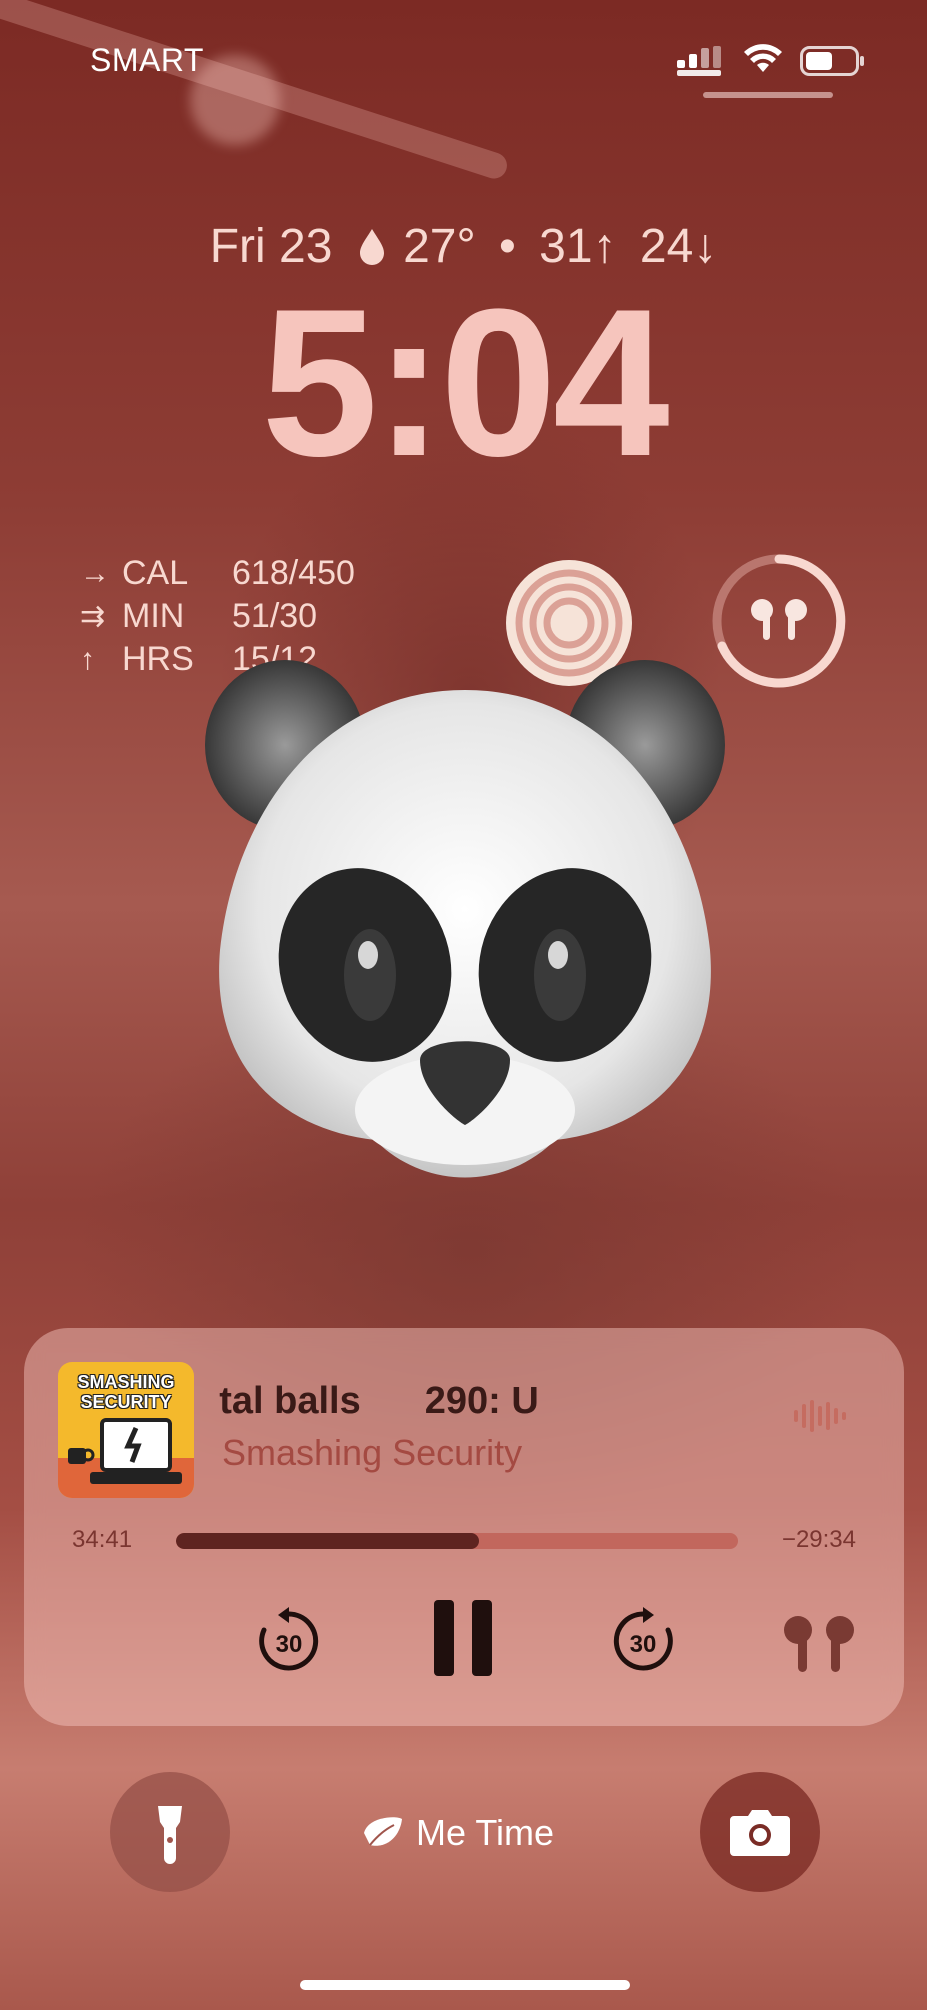 This screenshot has height=2010, width=927. What do you see at coordinates (485, 1832) in the screenshot?
I see `focus-mode-label: Me Time` at bounding box center [485, 1832].